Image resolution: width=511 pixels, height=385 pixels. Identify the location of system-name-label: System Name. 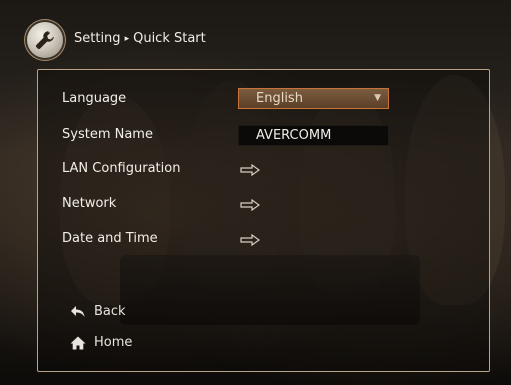
(107, 134).